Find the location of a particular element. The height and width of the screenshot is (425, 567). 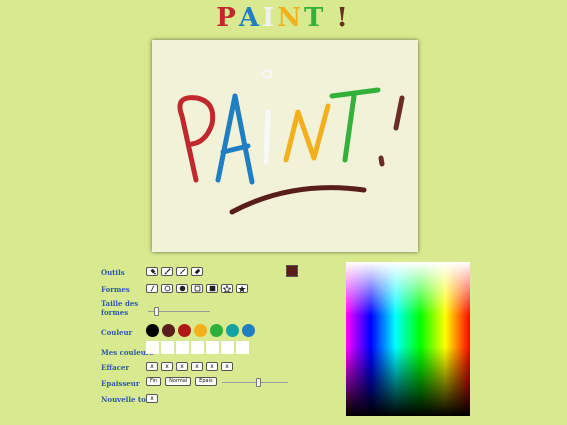

title-letter: I is located at coordinates (270, 18).